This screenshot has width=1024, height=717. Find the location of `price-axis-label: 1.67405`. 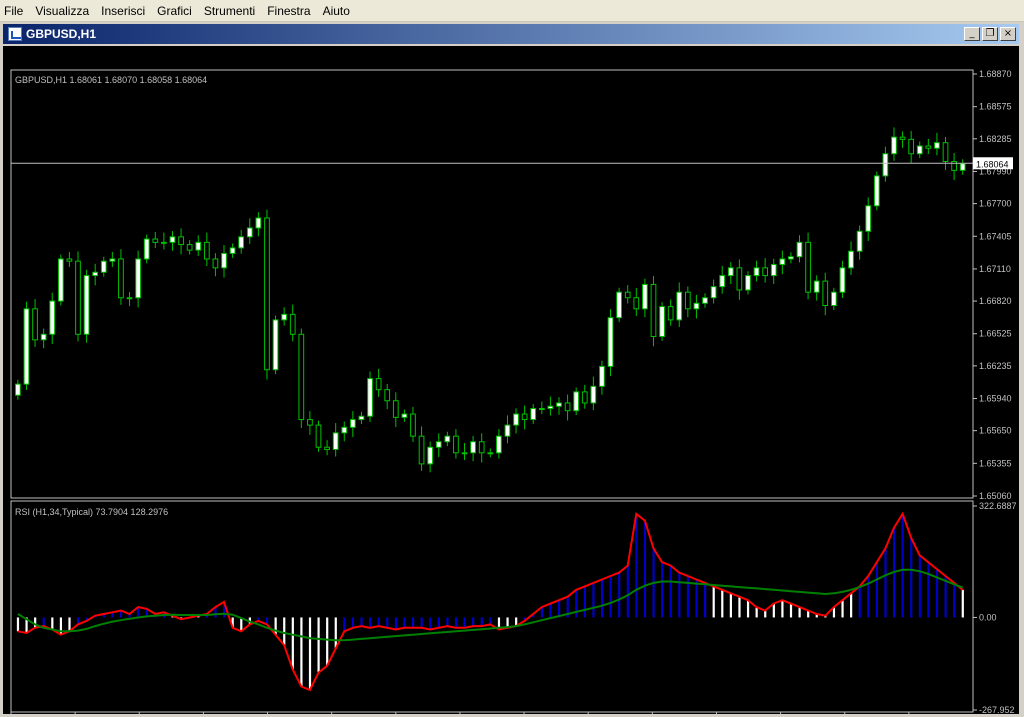

price-axis-label: 1.67405 is located at coordinates (995, 236).